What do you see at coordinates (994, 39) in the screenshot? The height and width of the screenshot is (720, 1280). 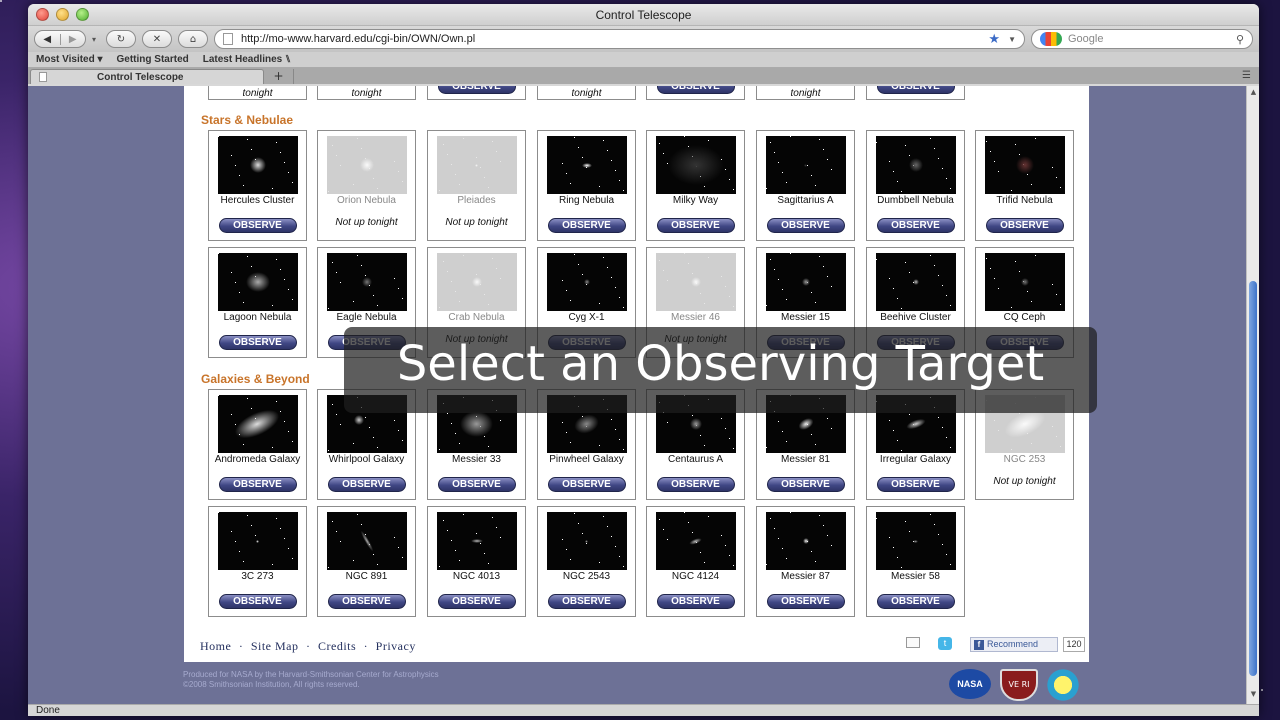 I see `bookmark-star-icon: ★` at bounding box center [994, 39].